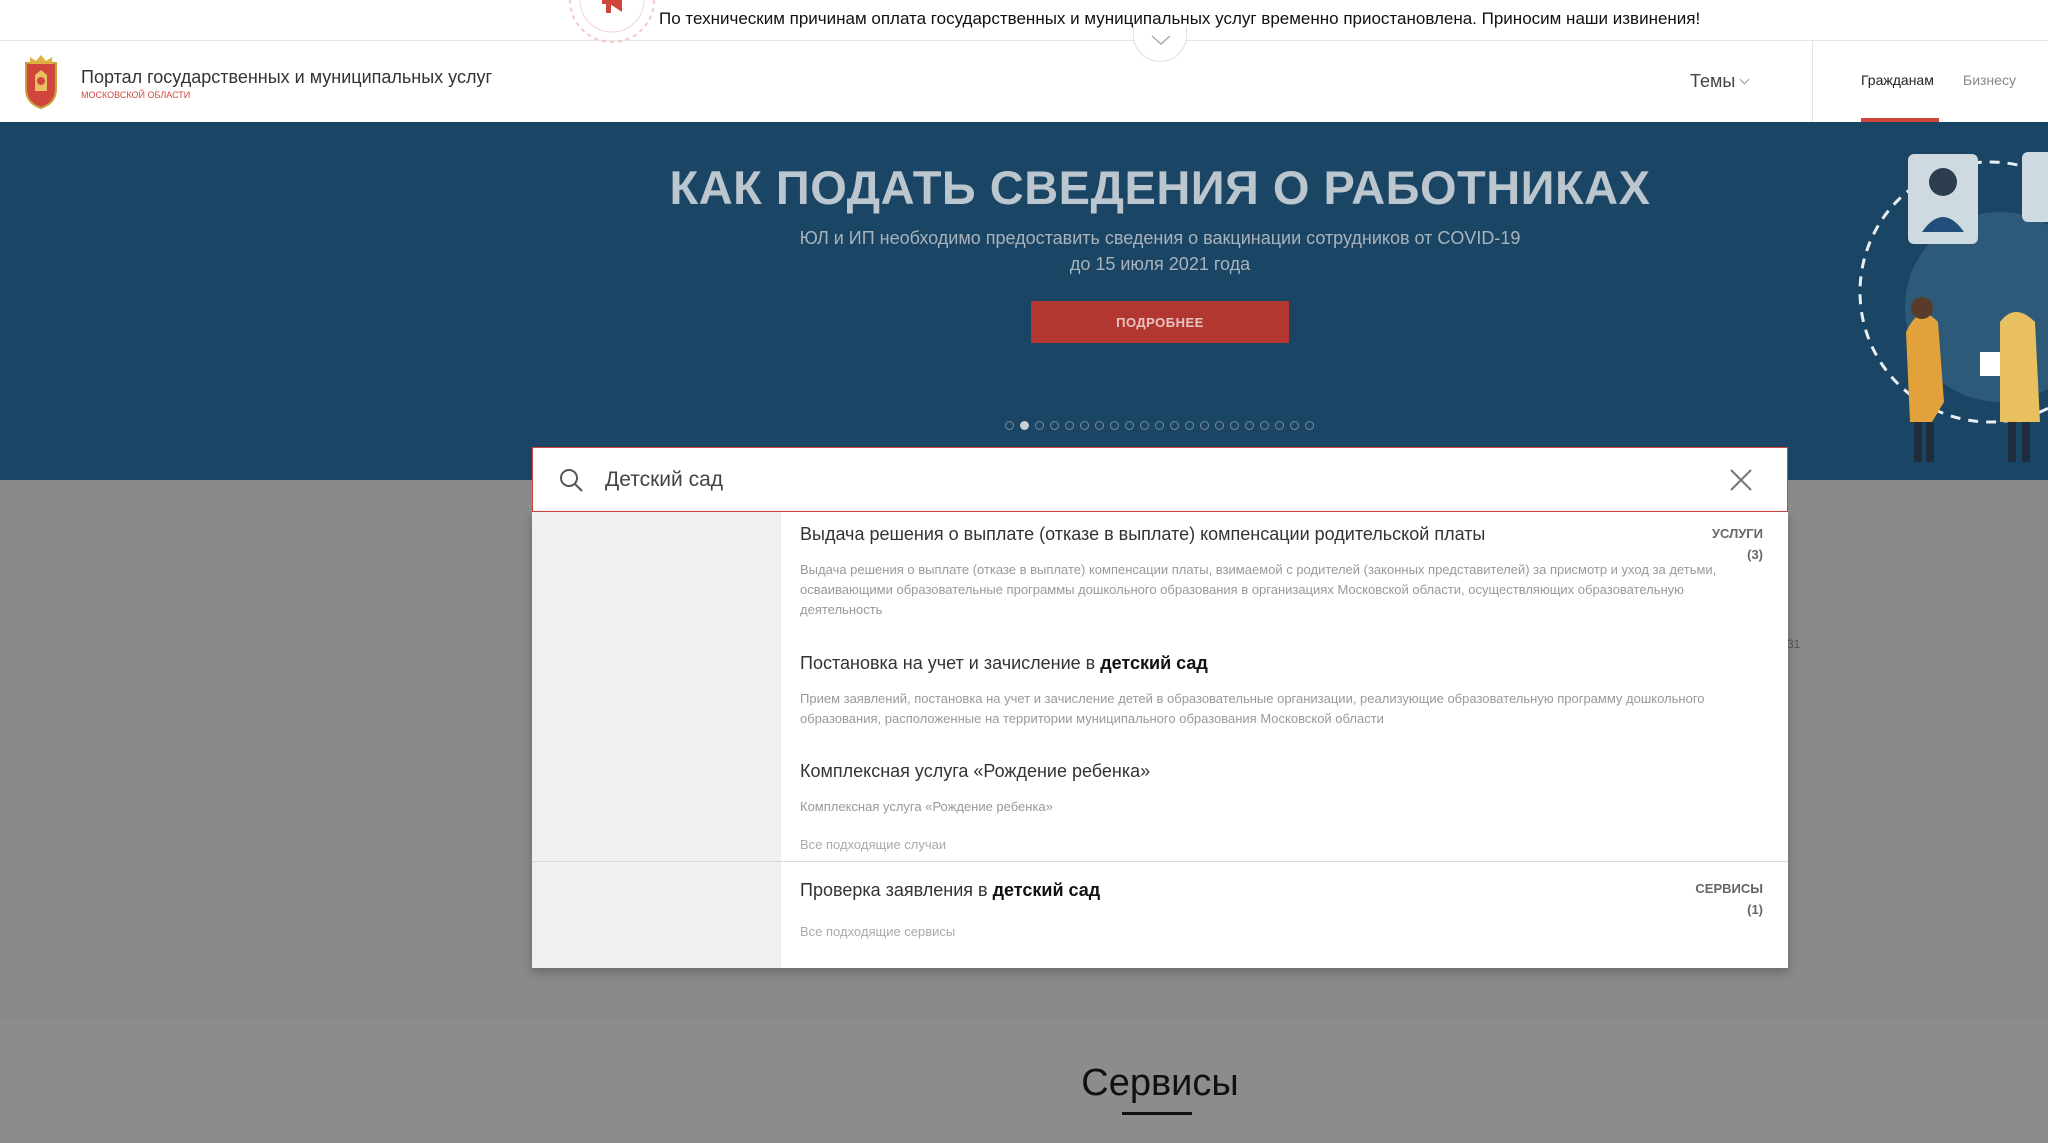 This screenshot has height=1143, width=2048. What do you see at coordinates (926, 806) in the screenshot?
I see `result-description: Комплексная услуга «Рождение ребенка»` at bounding box center [926, 806].